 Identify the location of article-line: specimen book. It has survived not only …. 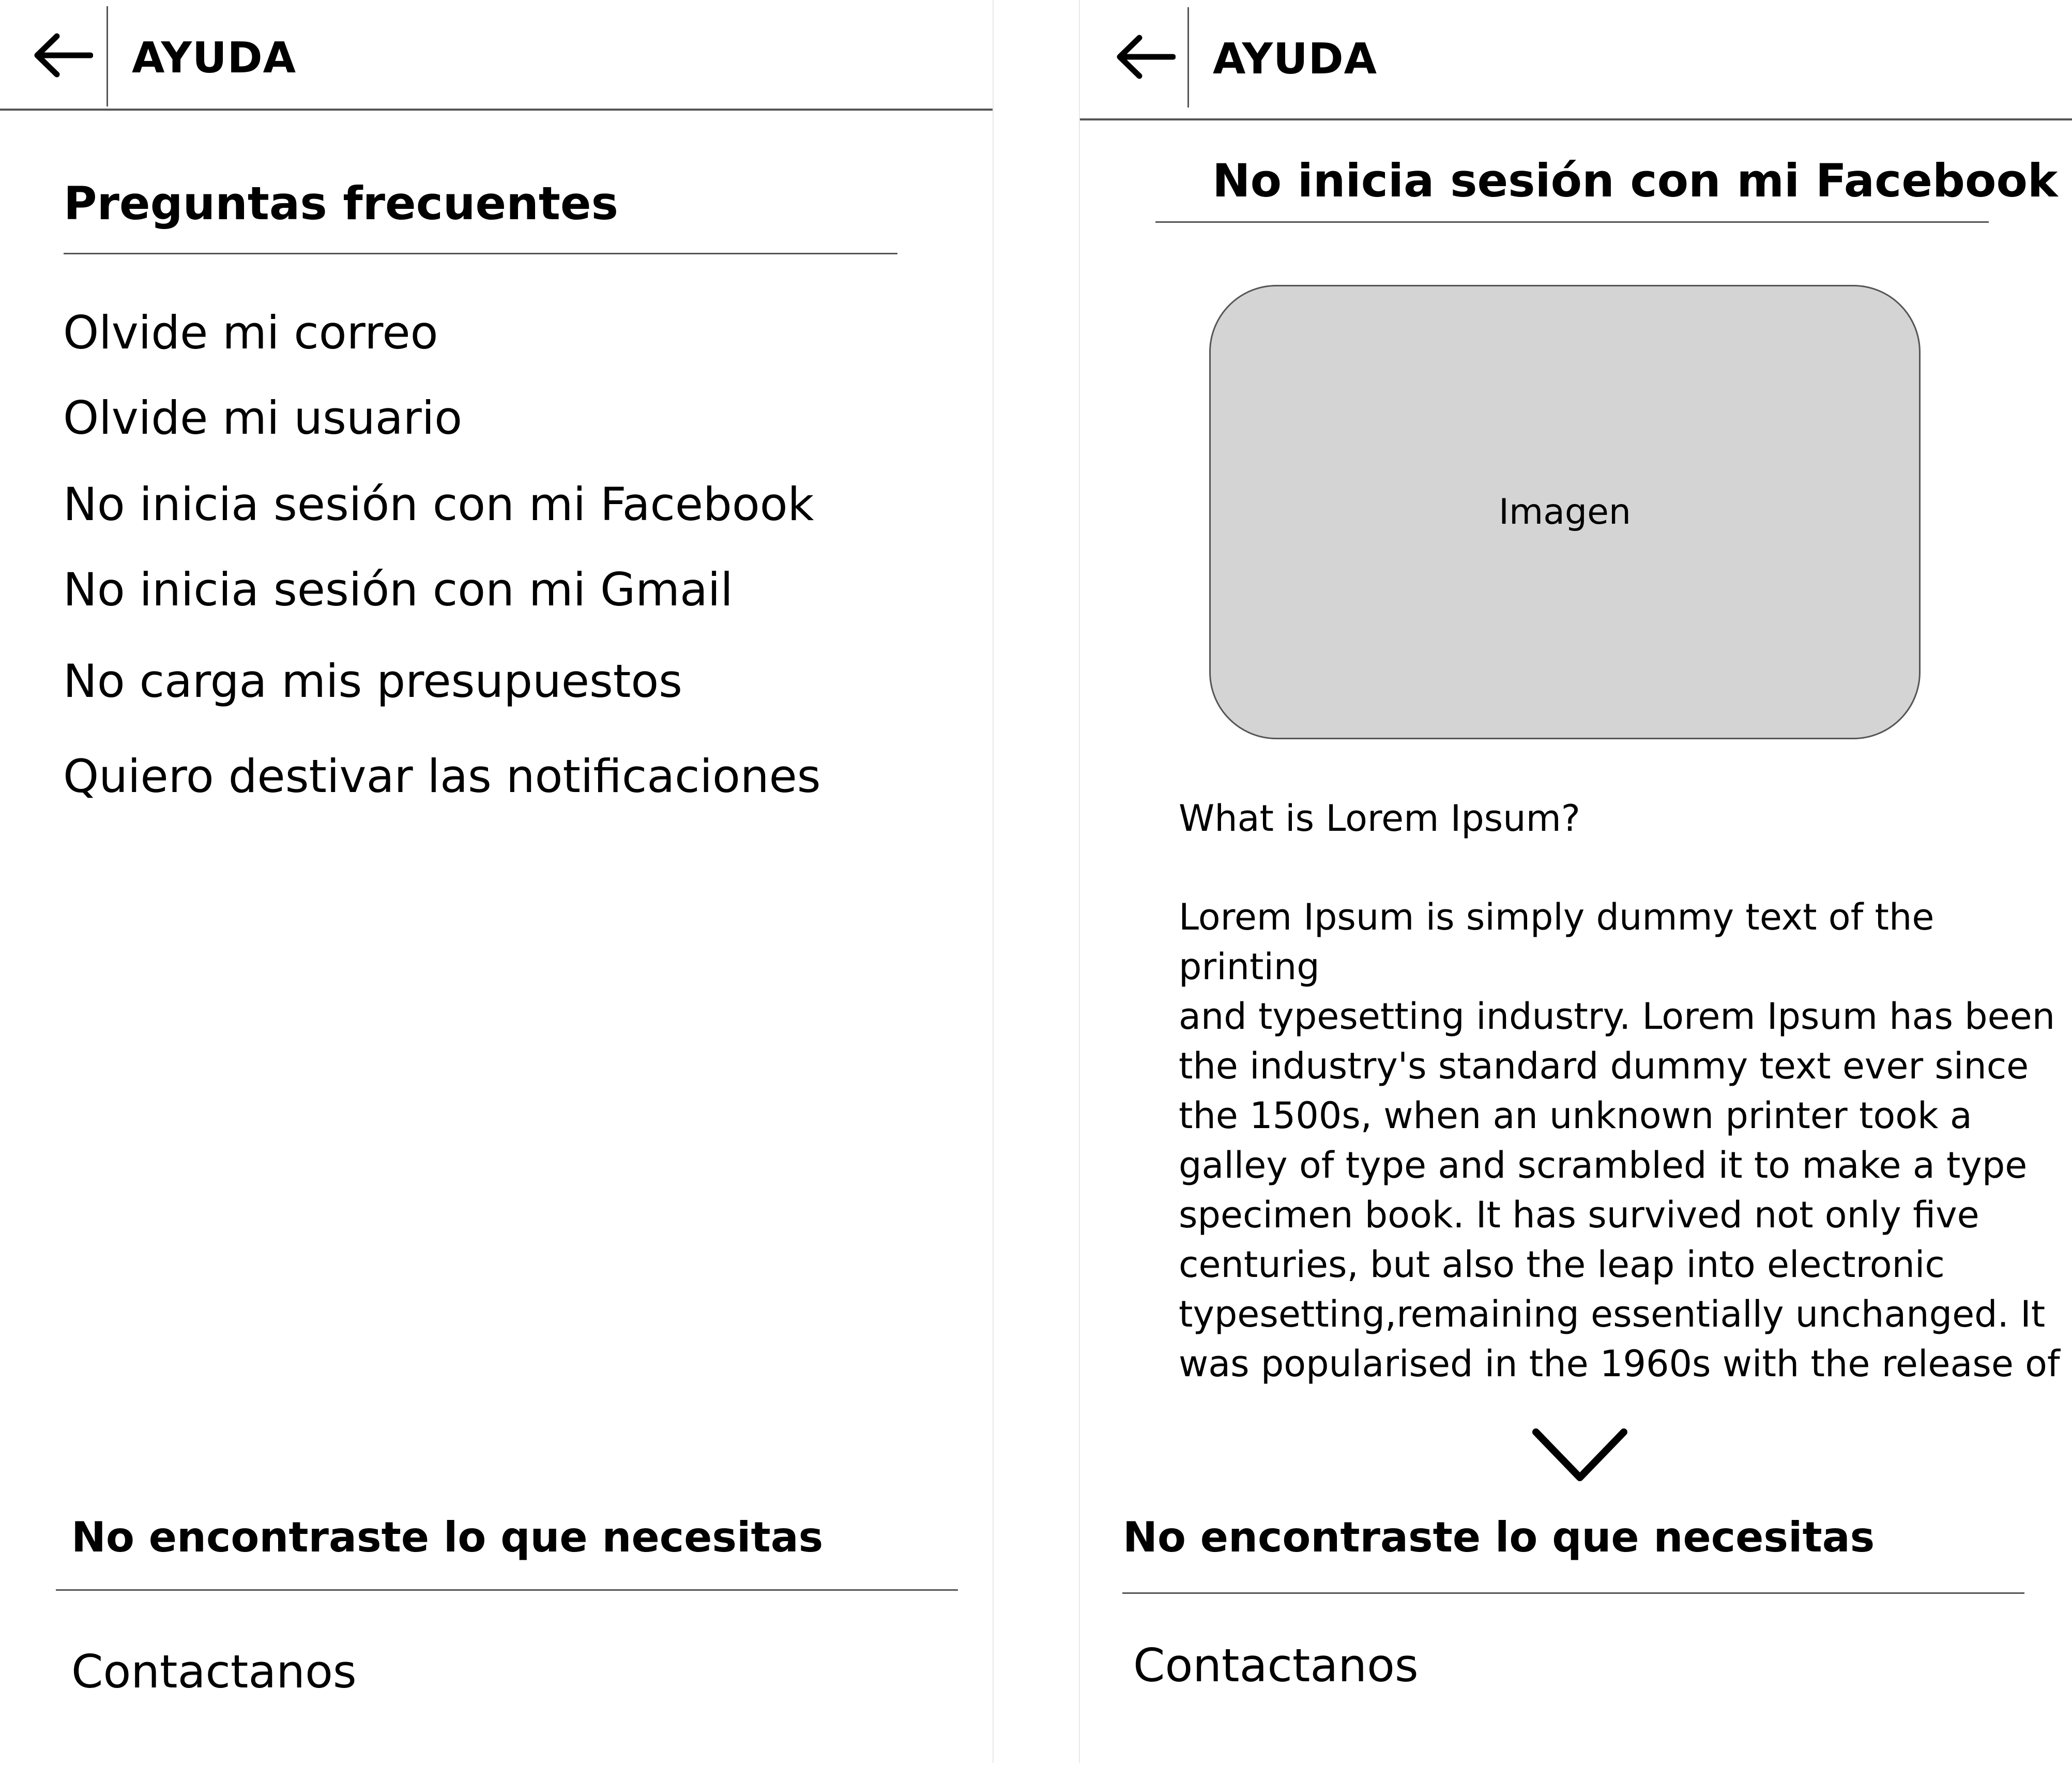
(1579, 1215).